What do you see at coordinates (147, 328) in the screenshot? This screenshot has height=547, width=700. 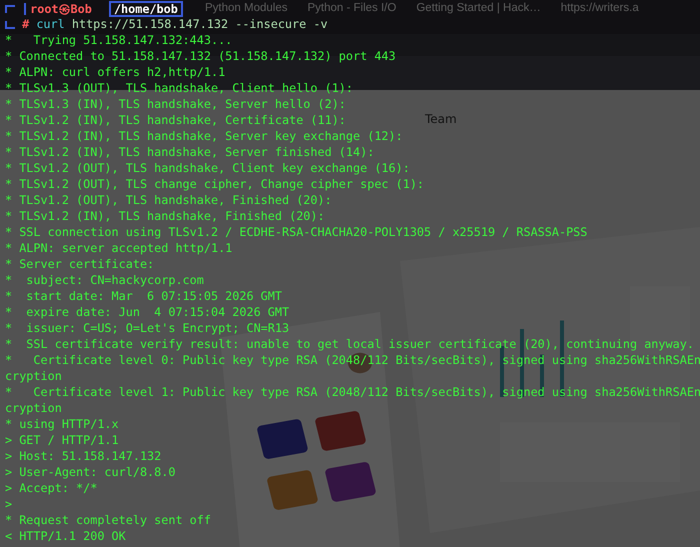 I see `output-line: * issuer: C=US; O=Let's Encrypt; CN=R13` at bounding box center [147, 328].